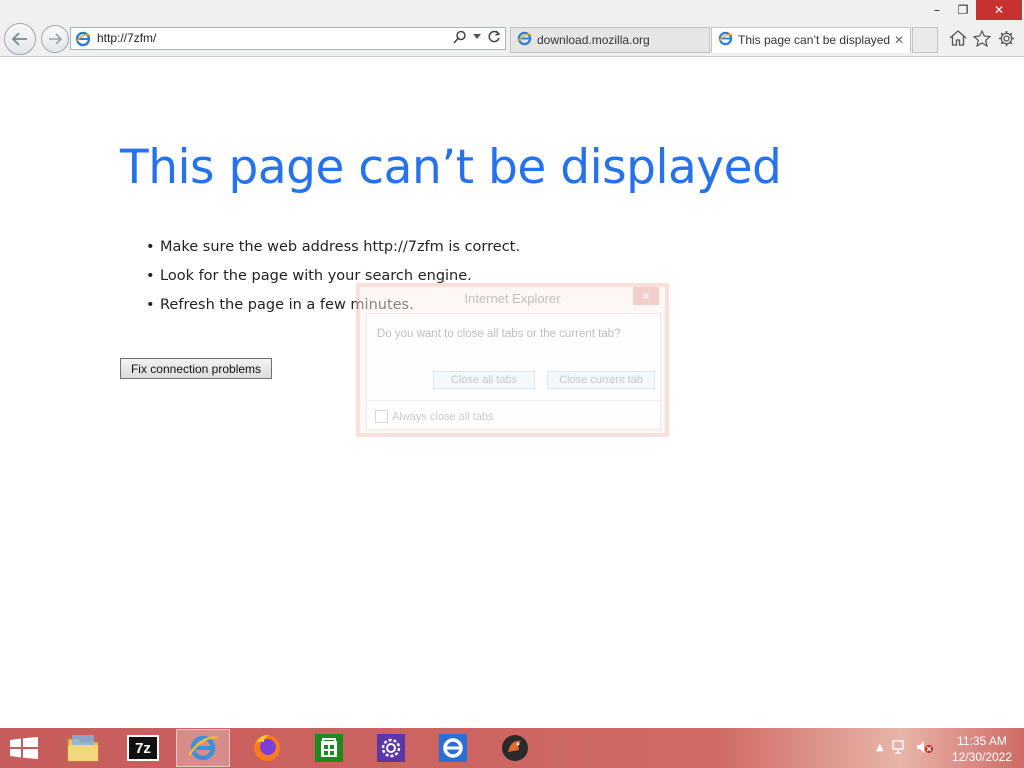  Describe the element at coordinates (646, 296) in the screenshot. I see `dialog-close-icon: ✕` at that location.